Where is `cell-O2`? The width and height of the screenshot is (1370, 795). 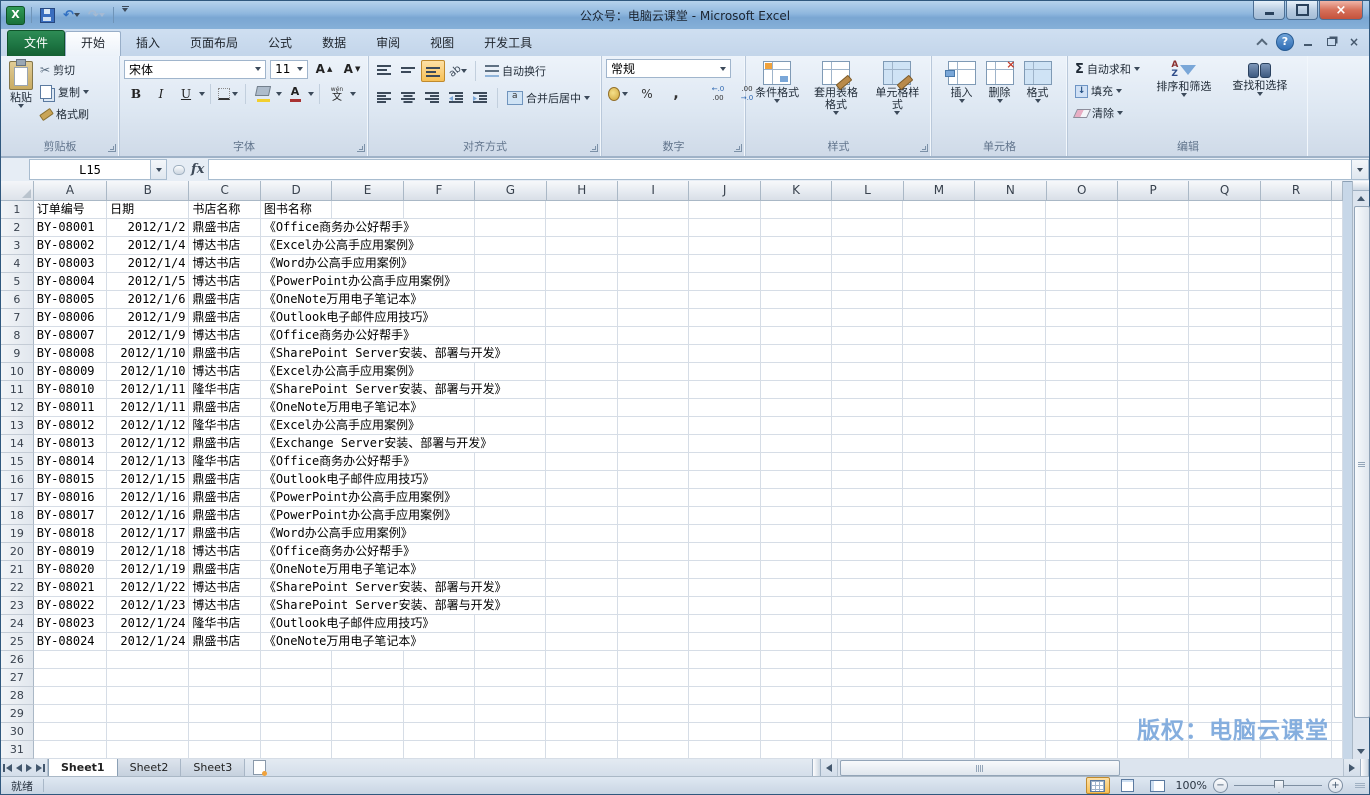 cell-O2 is located at coordinates (1082, 228).